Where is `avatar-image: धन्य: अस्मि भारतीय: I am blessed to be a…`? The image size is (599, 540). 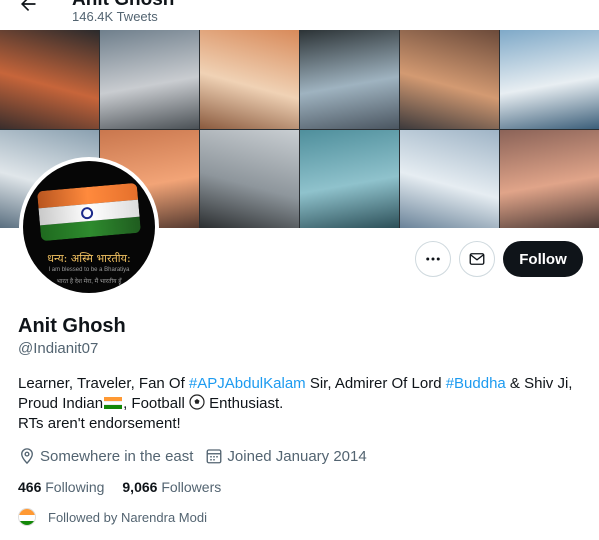
avatar-image: धन्य: अस्मि भारतीय: I am blessed to be a… is located at coordinates (89, 227).